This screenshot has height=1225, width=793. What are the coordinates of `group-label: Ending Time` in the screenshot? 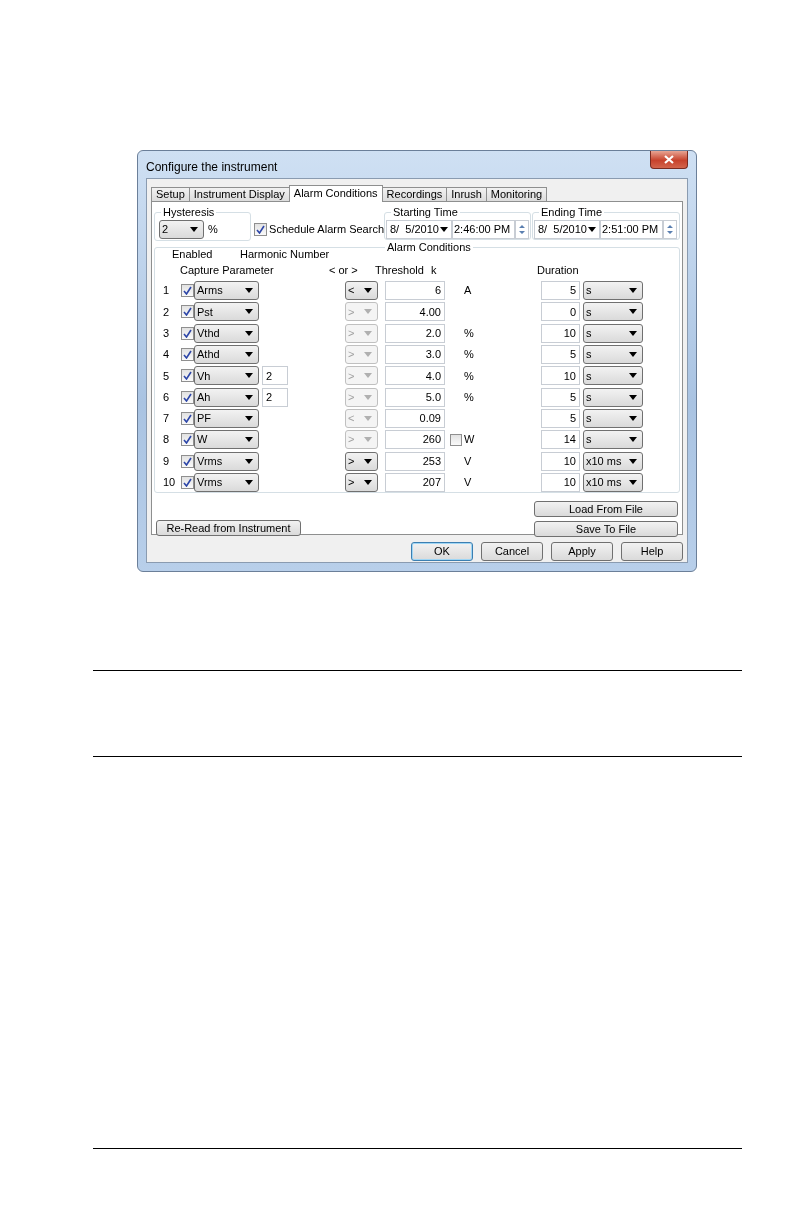 It's located at (572, 212).